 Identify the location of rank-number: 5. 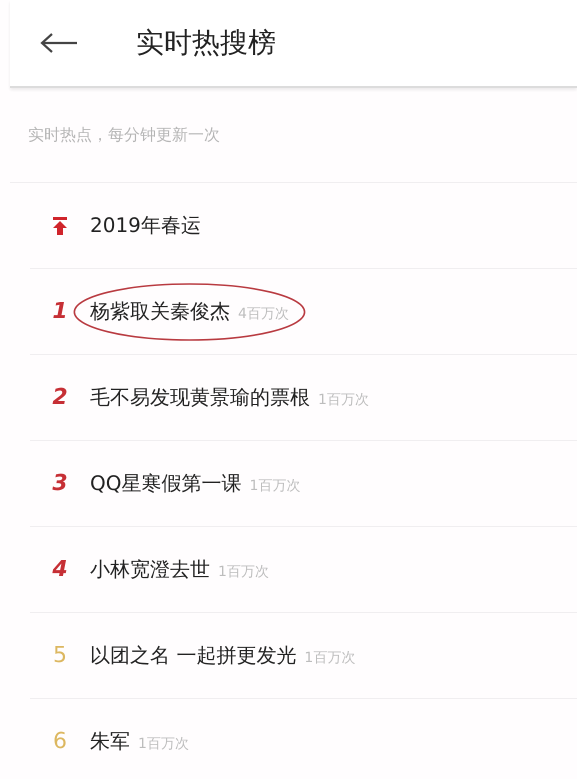
(60, 655).